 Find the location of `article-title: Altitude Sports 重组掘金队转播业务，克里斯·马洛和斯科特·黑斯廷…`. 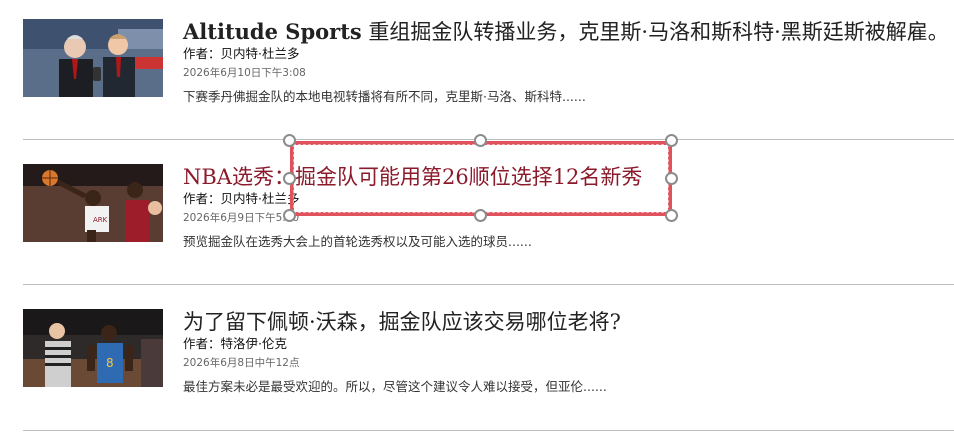

article-title: Altitude Sports 重组掘金队转播业务，克里斯·马洛和斯科特·黑斯廷… is located at coordinates (566, 32).